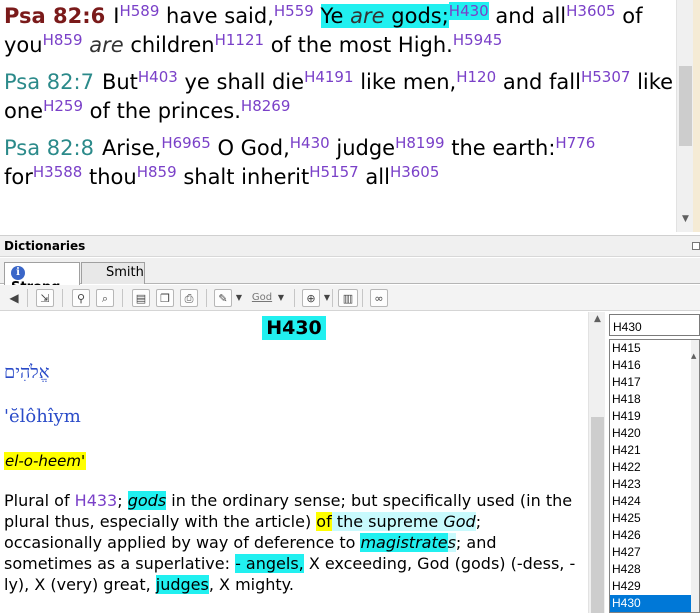 The height and width of the screenshot is (613, 700). I want to click on verse-word: have said,, so click(216, 16).